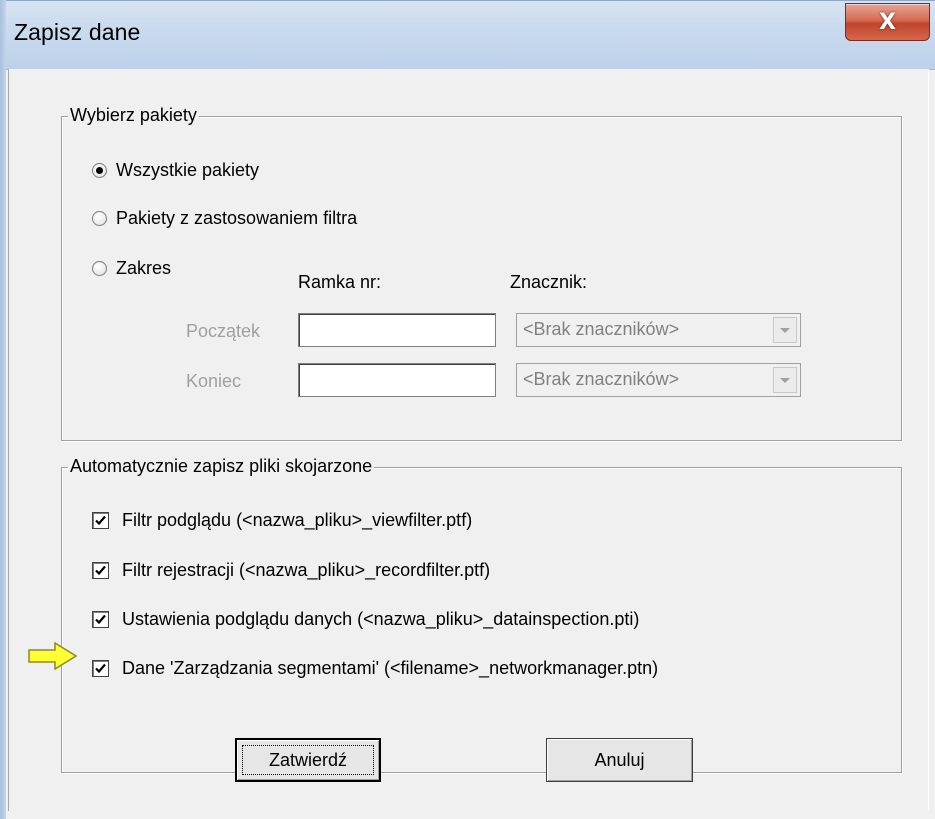 Image resolution: width=935 pixels, height=819 pixels. What do you see at coordinates (53, 656) in the screenshot?
I see `arrow-right-icon` at bounding box center [53, 656].